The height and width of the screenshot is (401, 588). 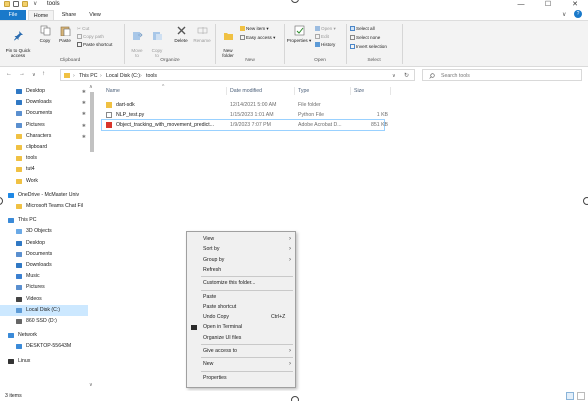 I want to click on sidebar-item: Desktop, so click(x=44, y=243).